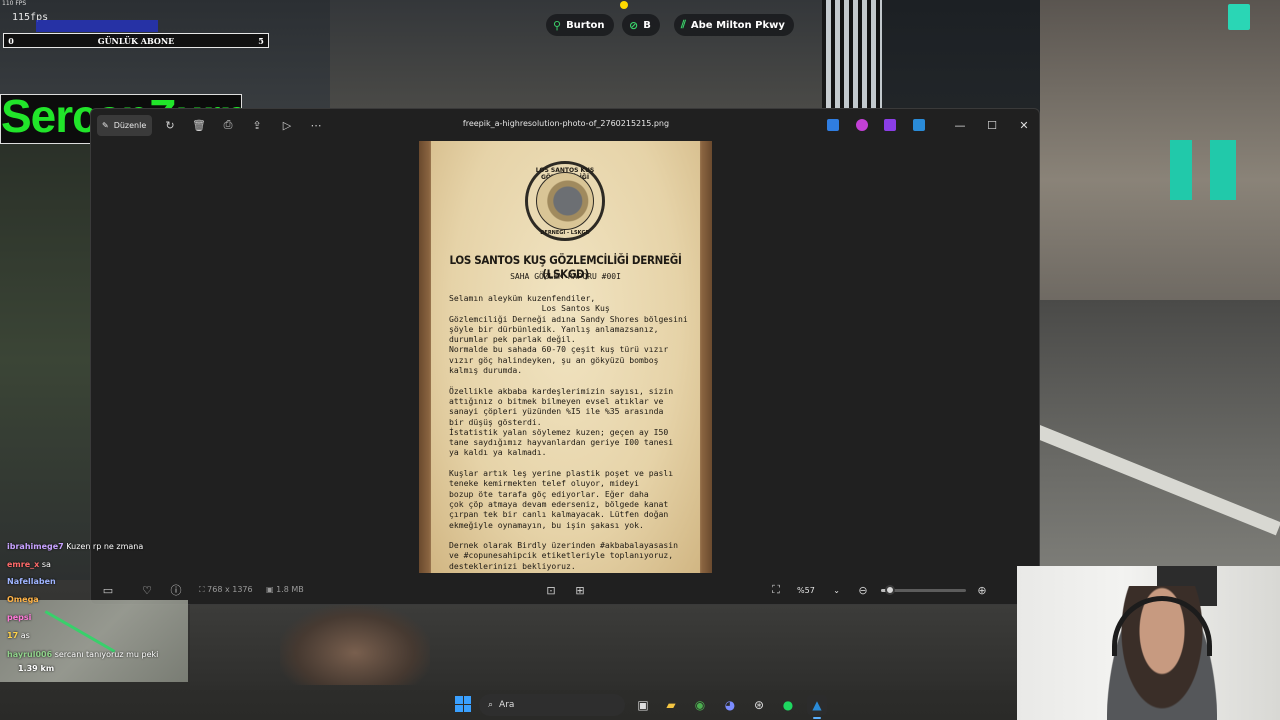  What do you see at coordinates (271, 589) in the screenshot?
I see `file-icon: ▣` at bounding box center [271, 589].